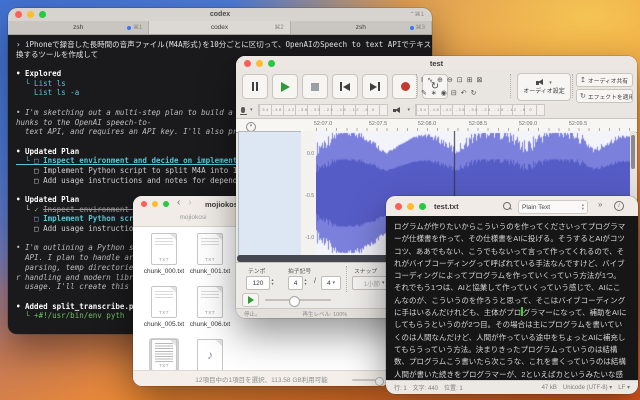 This screenshot has width=640, height=400. What do you see at coordinates (128, 27) in the screenshot?
I see `activity-dot-icon` at bounding box center [128, 27].